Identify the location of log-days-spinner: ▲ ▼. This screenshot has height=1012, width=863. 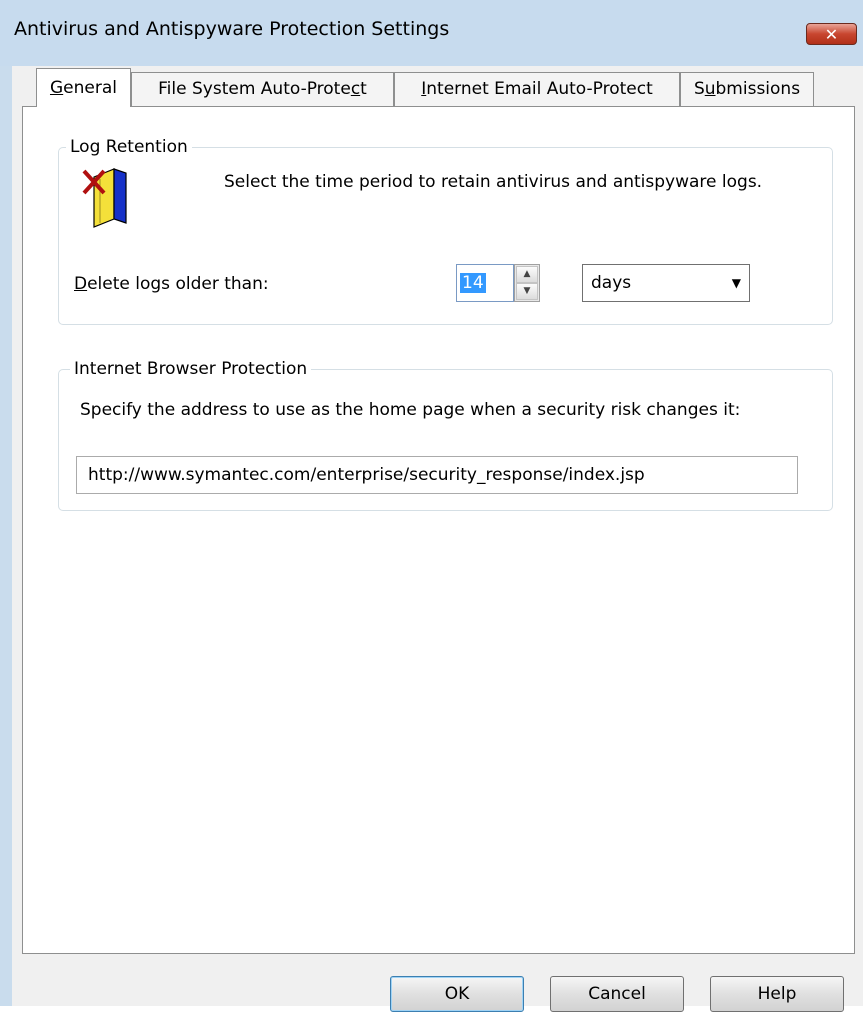
(527, 283).